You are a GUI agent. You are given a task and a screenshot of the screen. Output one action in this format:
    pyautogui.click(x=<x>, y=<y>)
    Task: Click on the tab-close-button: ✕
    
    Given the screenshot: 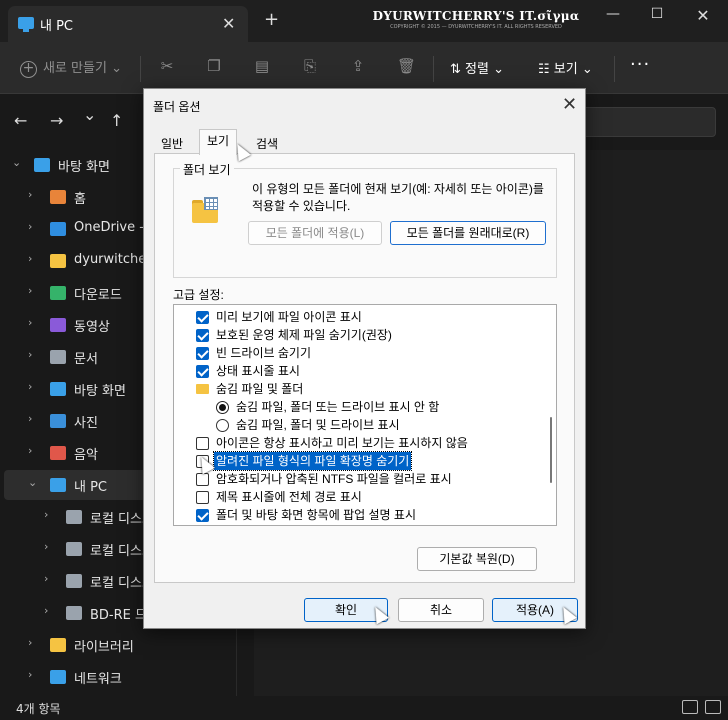 What is the action you would take?
    pyautogui.click(x=228, y=23)
    